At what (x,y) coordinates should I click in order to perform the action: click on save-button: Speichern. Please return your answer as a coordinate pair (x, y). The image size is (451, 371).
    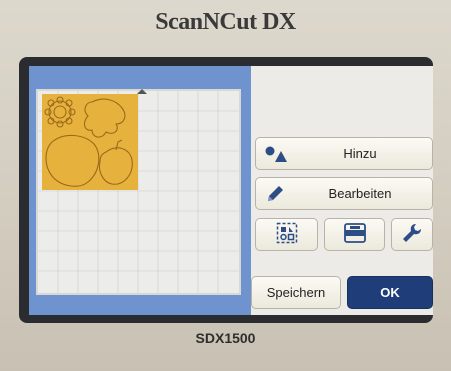
    Looking at the image, I should click on (296, 292).